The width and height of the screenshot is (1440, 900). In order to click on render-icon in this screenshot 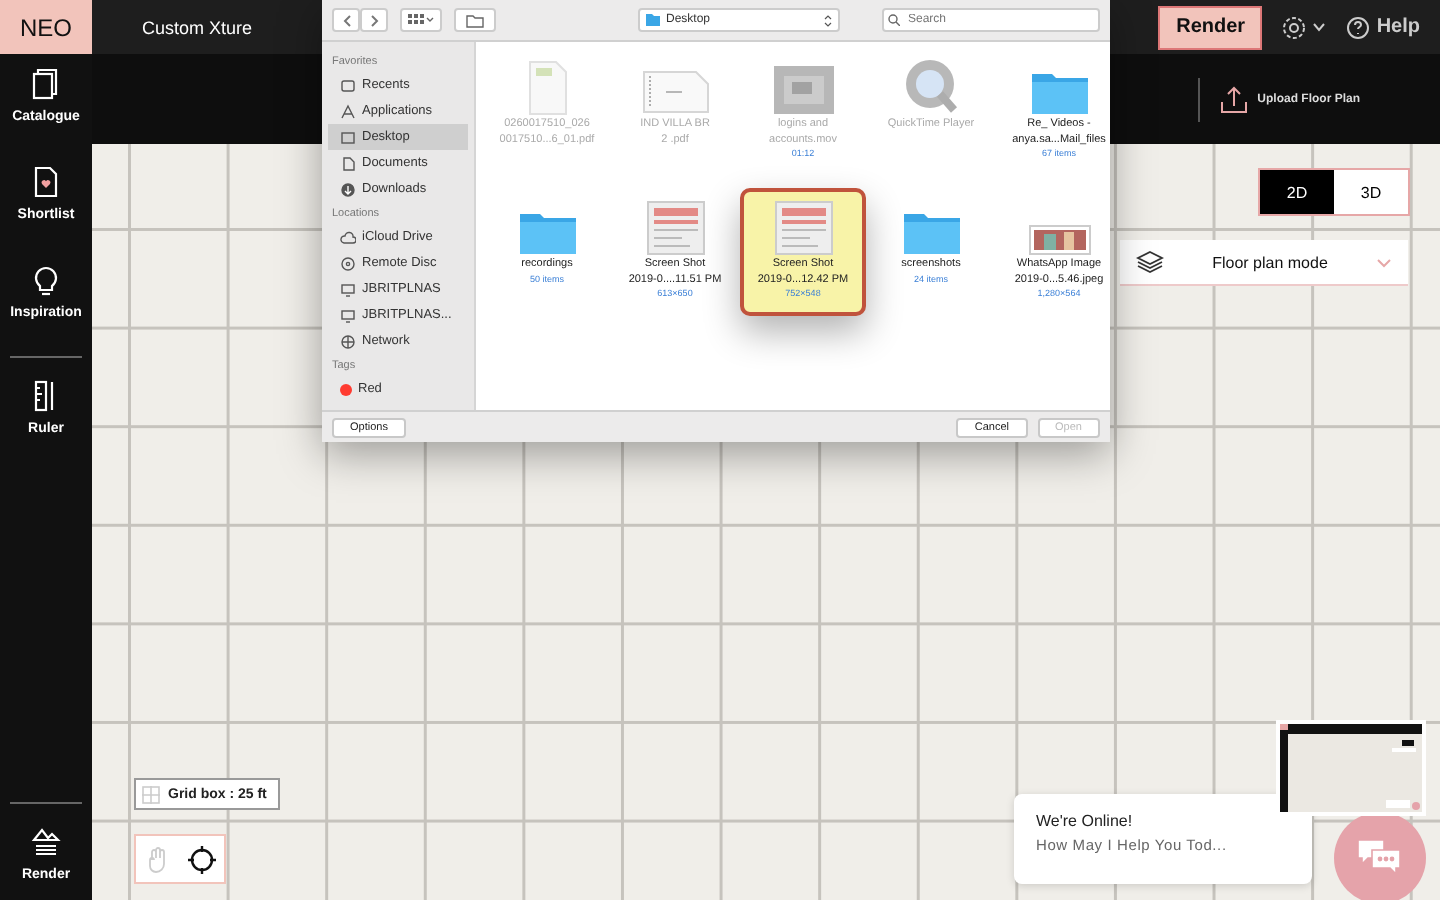, I will do `click(46, 842)`.